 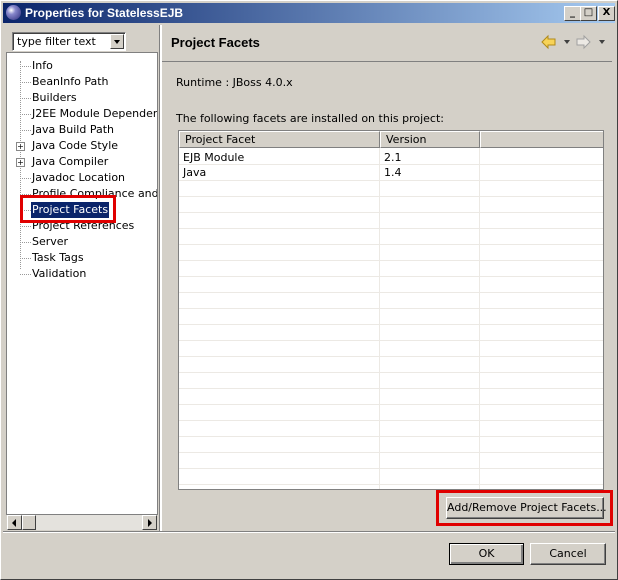 I want to click on scroll-thumb, so click(x=29, y=522).